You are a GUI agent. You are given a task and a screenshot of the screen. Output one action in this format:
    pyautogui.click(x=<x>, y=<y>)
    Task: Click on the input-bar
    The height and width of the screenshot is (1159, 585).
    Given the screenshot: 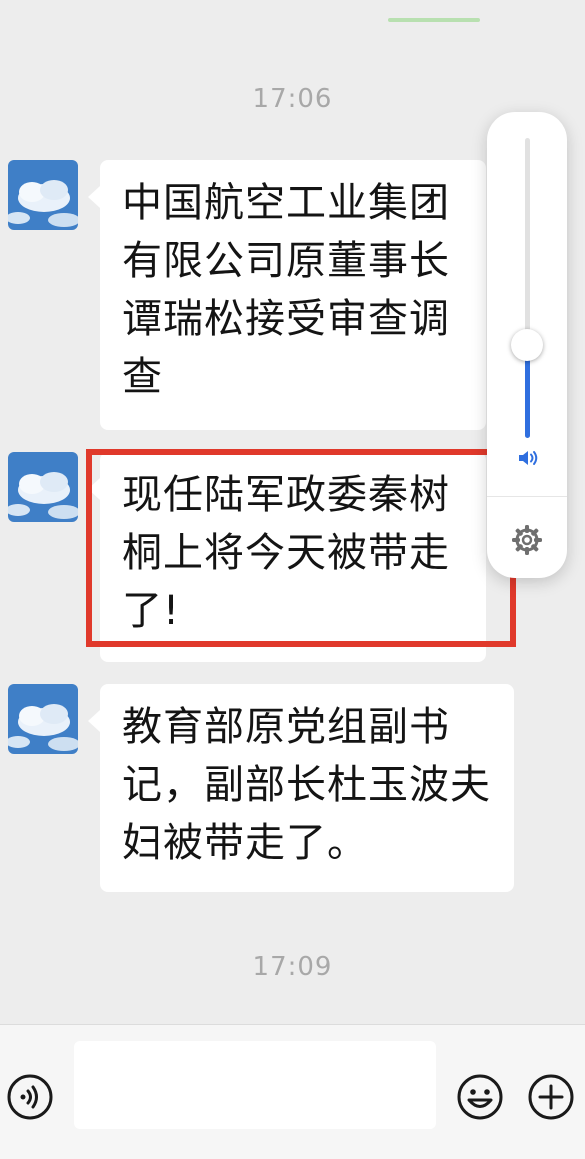 What is the action you would take?
    pyautogui.click(x=292, y=1091)
    